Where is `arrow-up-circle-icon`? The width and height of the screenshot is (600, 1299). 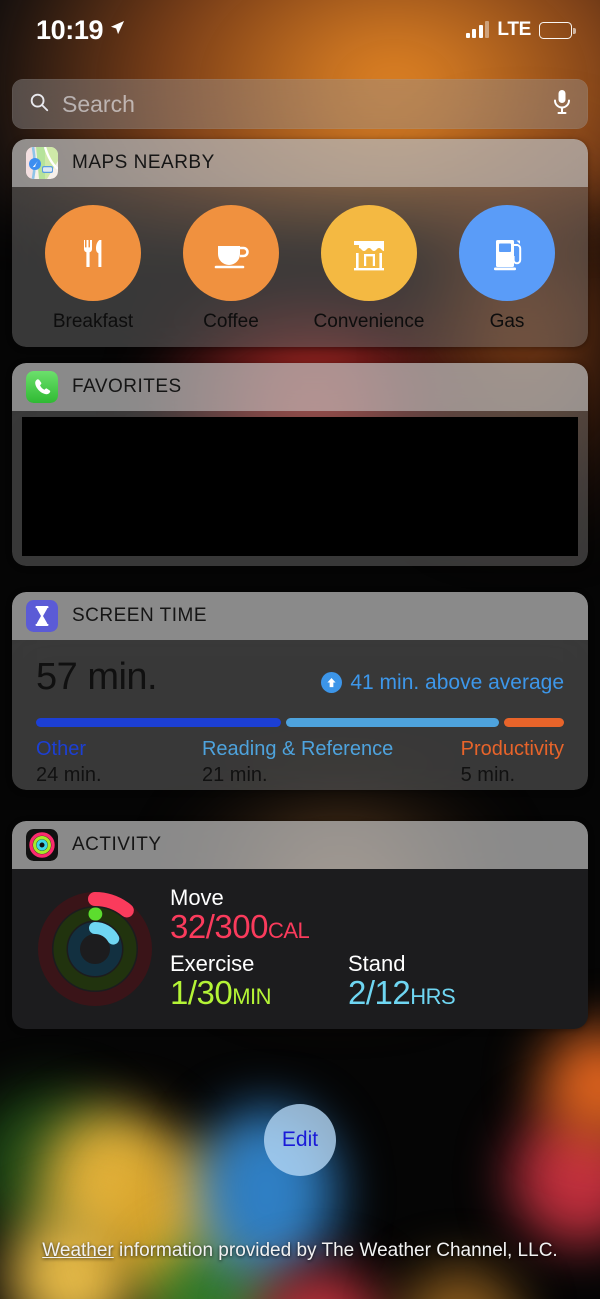 arrow-up-circle-icon is located at coordinates (332, 682).